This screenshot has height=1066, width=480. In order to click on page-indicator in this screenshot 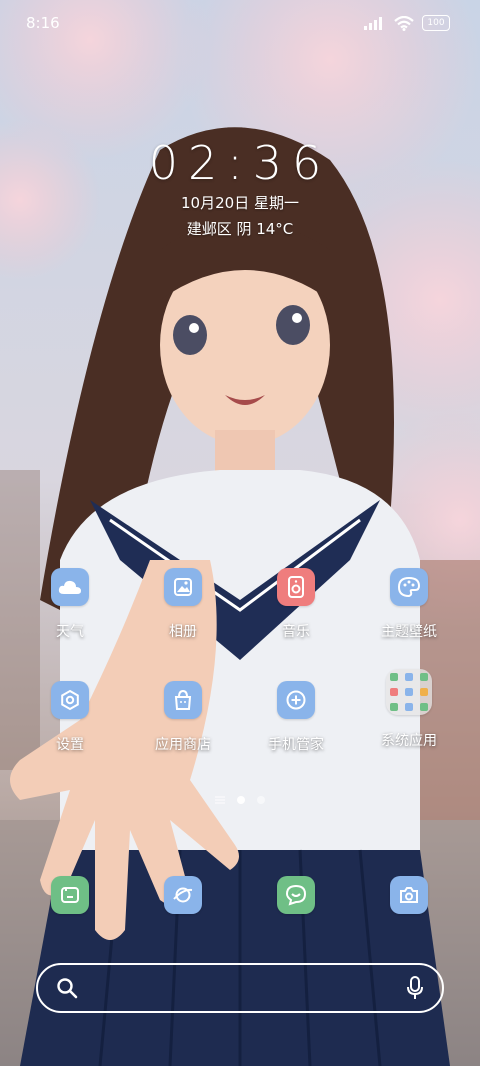, I will do `click(240, 800)`.